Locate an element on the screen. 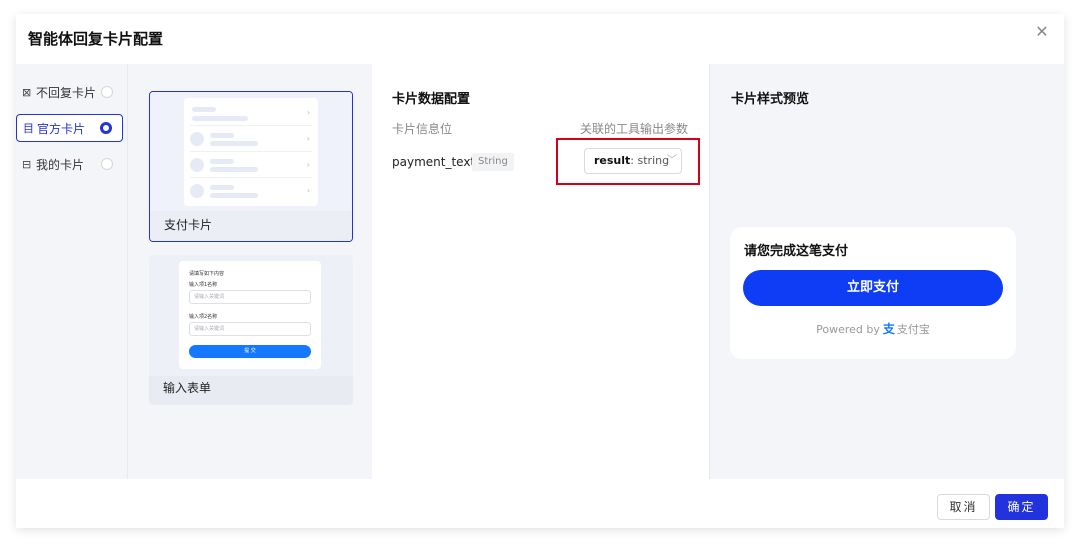 The image size is (1080, 544). field-name: payment_text is located at coordinates (434, 162).